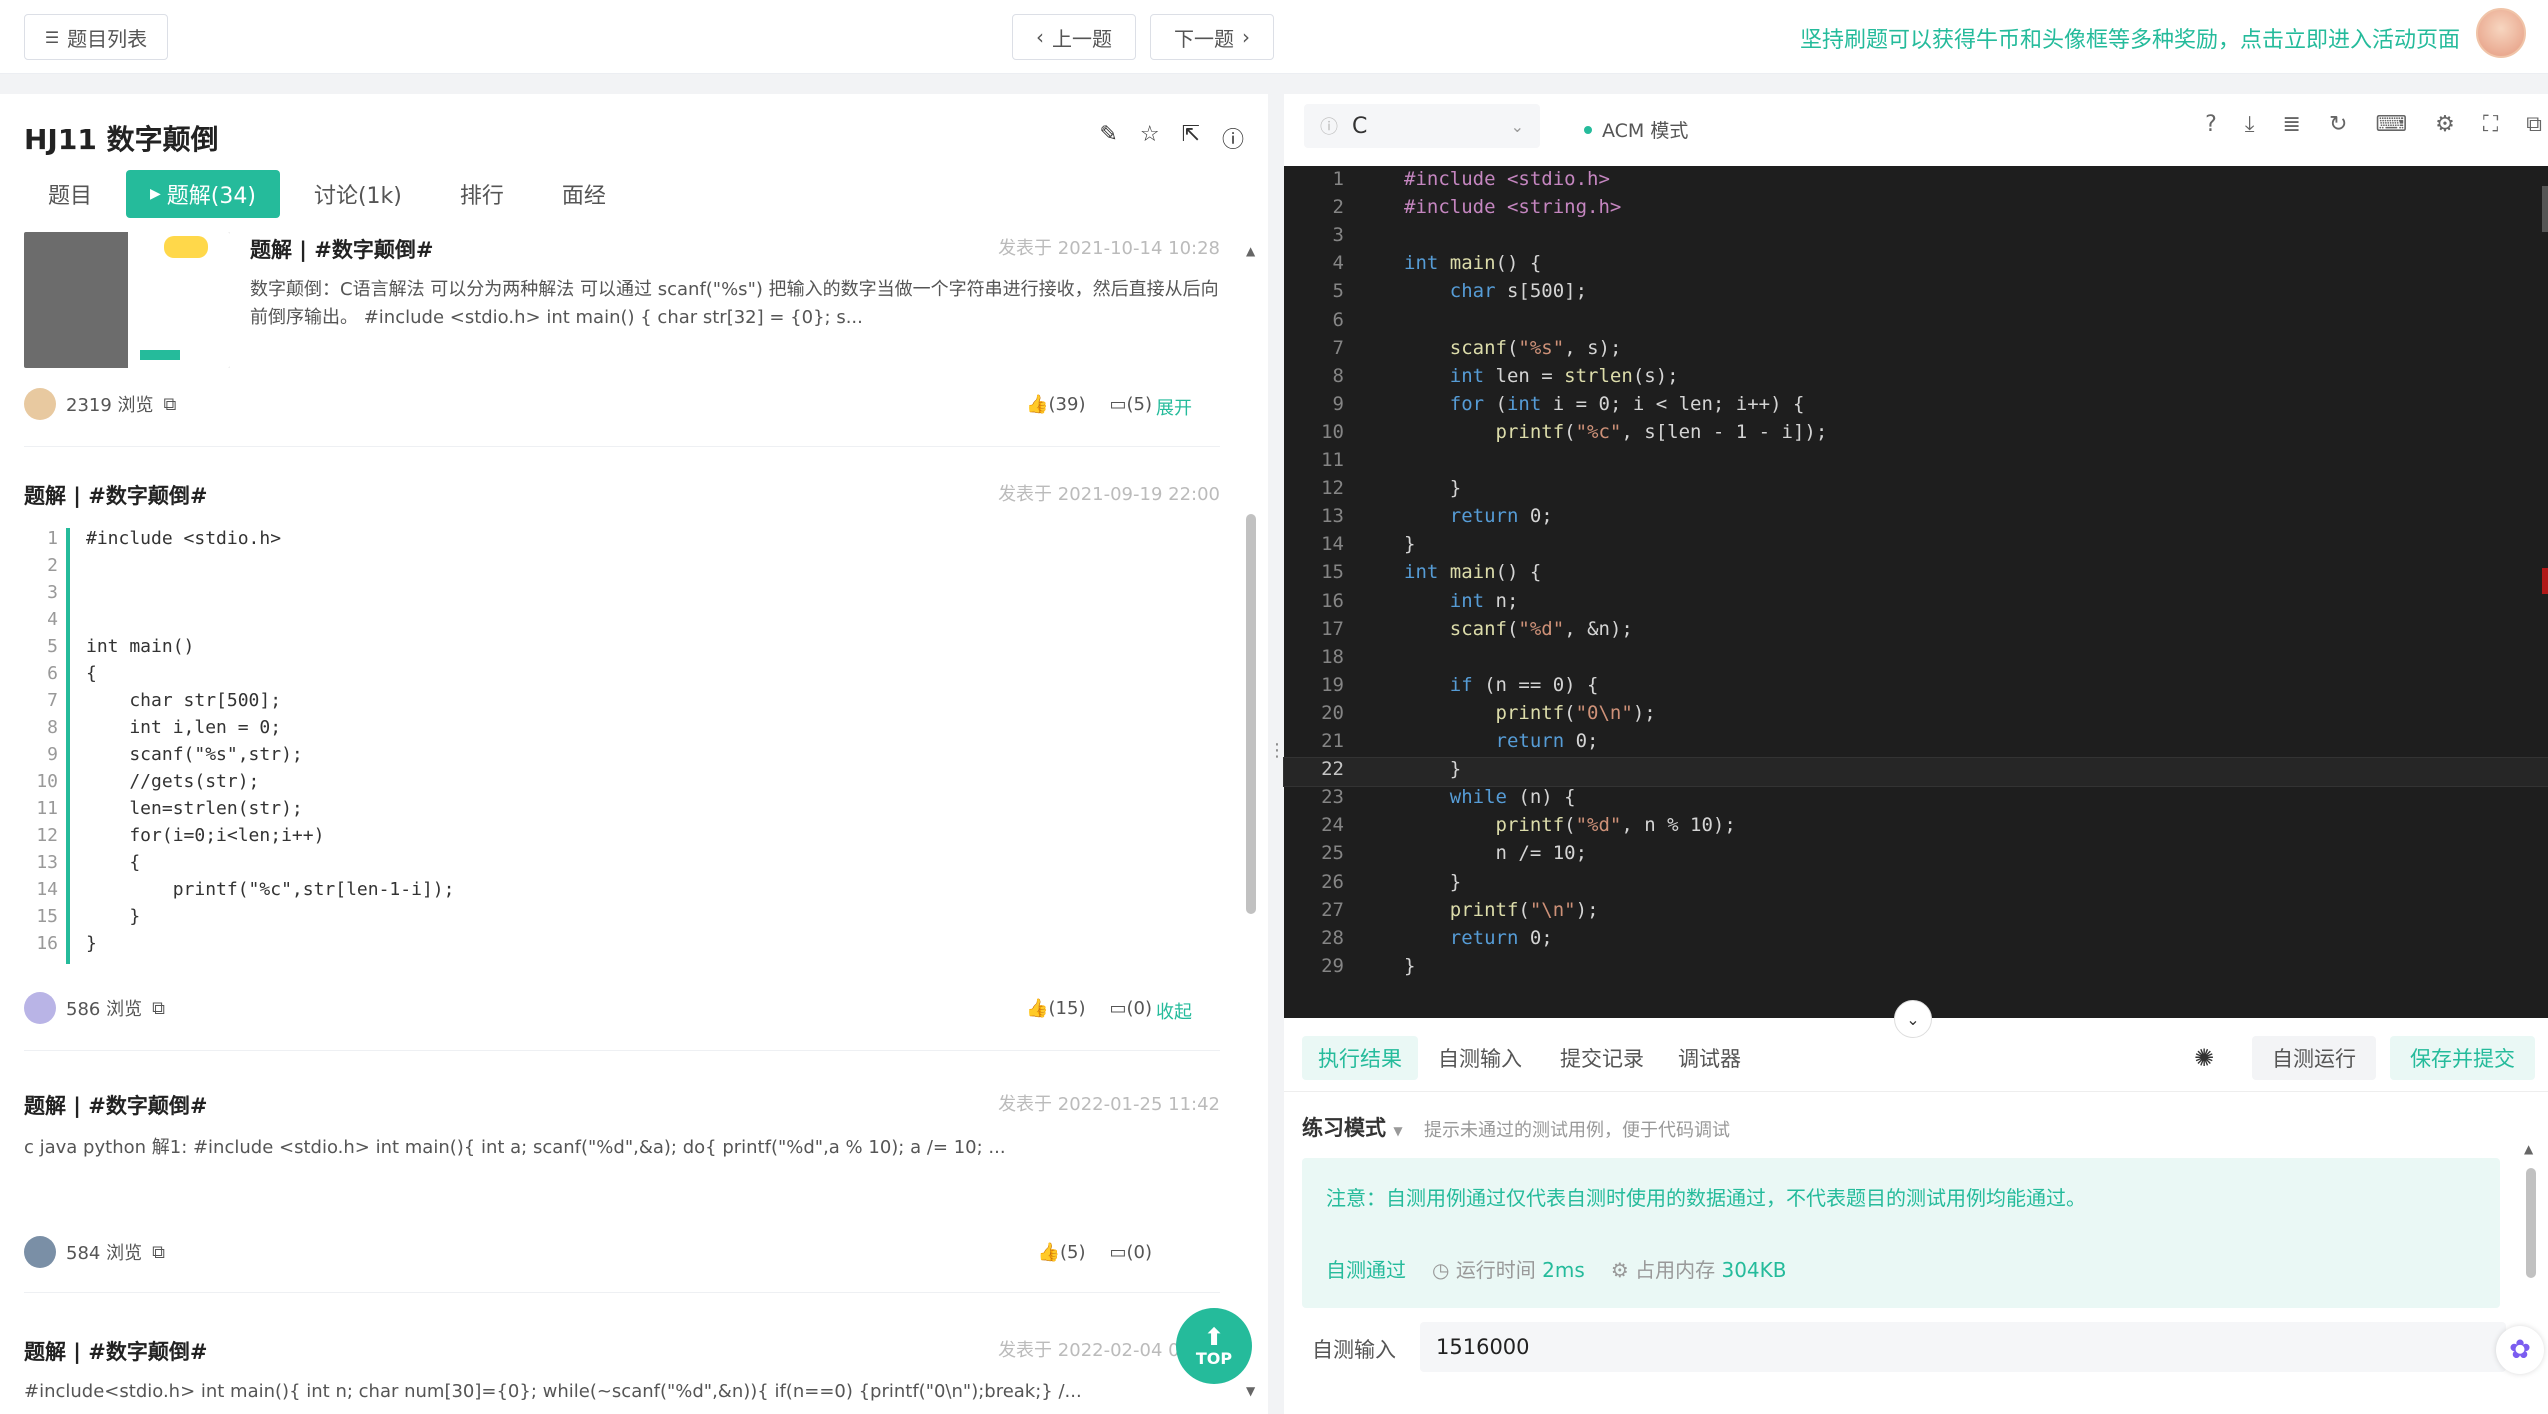 The image size is (2548, 1414). I want to click on tab-exec-result: 执行结果, so click(1360, 1058).